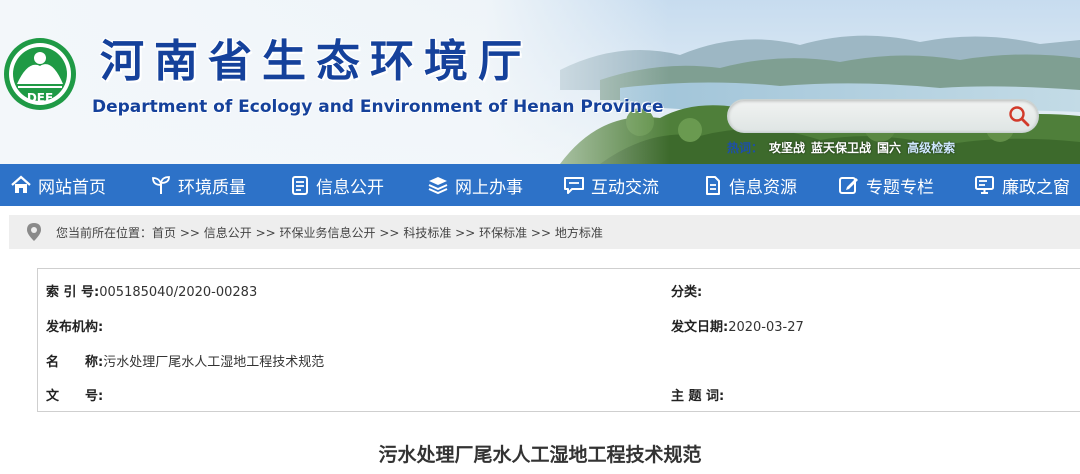 This screenshot has width=1080, height=474. I want to click on plant-icon, so click(161, 185).